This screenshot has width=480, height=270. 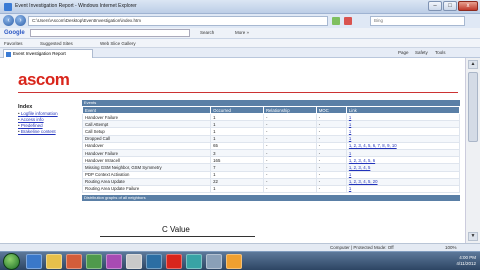 I want to click on table-row: Call Setup 1- -1, so click(x=271, y=131).